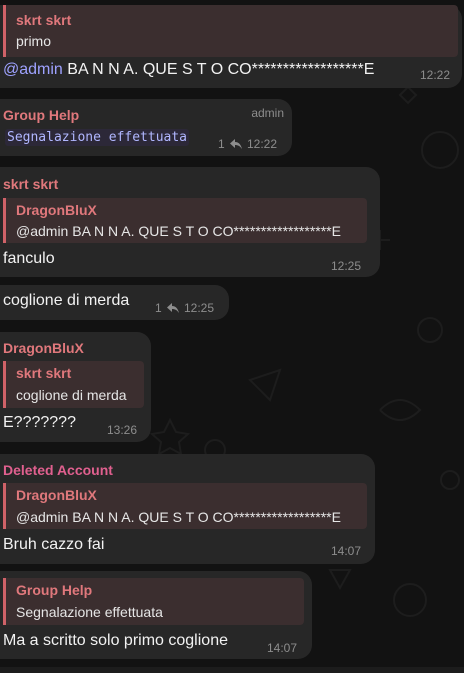  I want to click on reply-text: primo, so click(34, 41).